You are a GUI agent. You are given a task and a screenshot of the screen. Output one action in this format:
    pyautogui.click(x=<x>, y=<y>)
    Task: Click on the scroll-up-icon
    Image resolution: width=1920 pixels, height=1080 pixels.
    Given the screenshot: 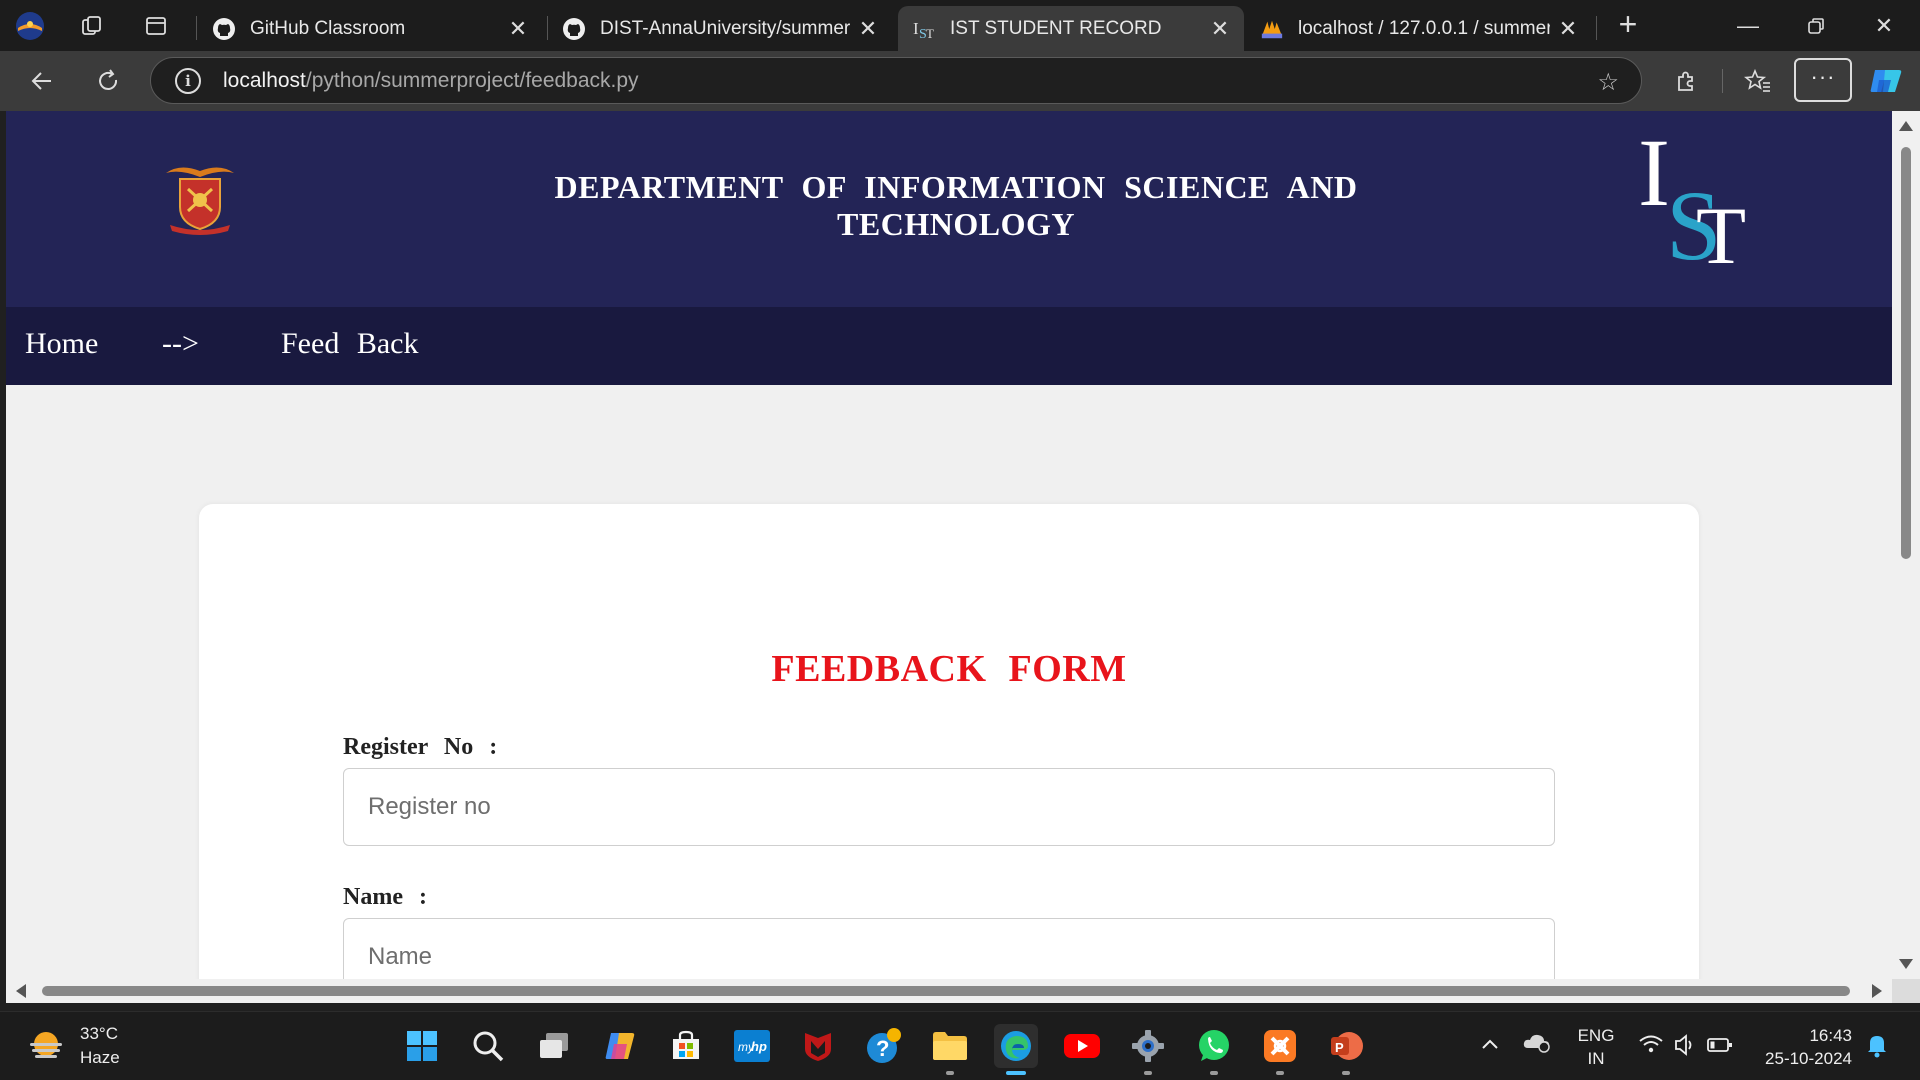 What is the action you would take?
    pyautogui.click(x=1906, y=126)
    